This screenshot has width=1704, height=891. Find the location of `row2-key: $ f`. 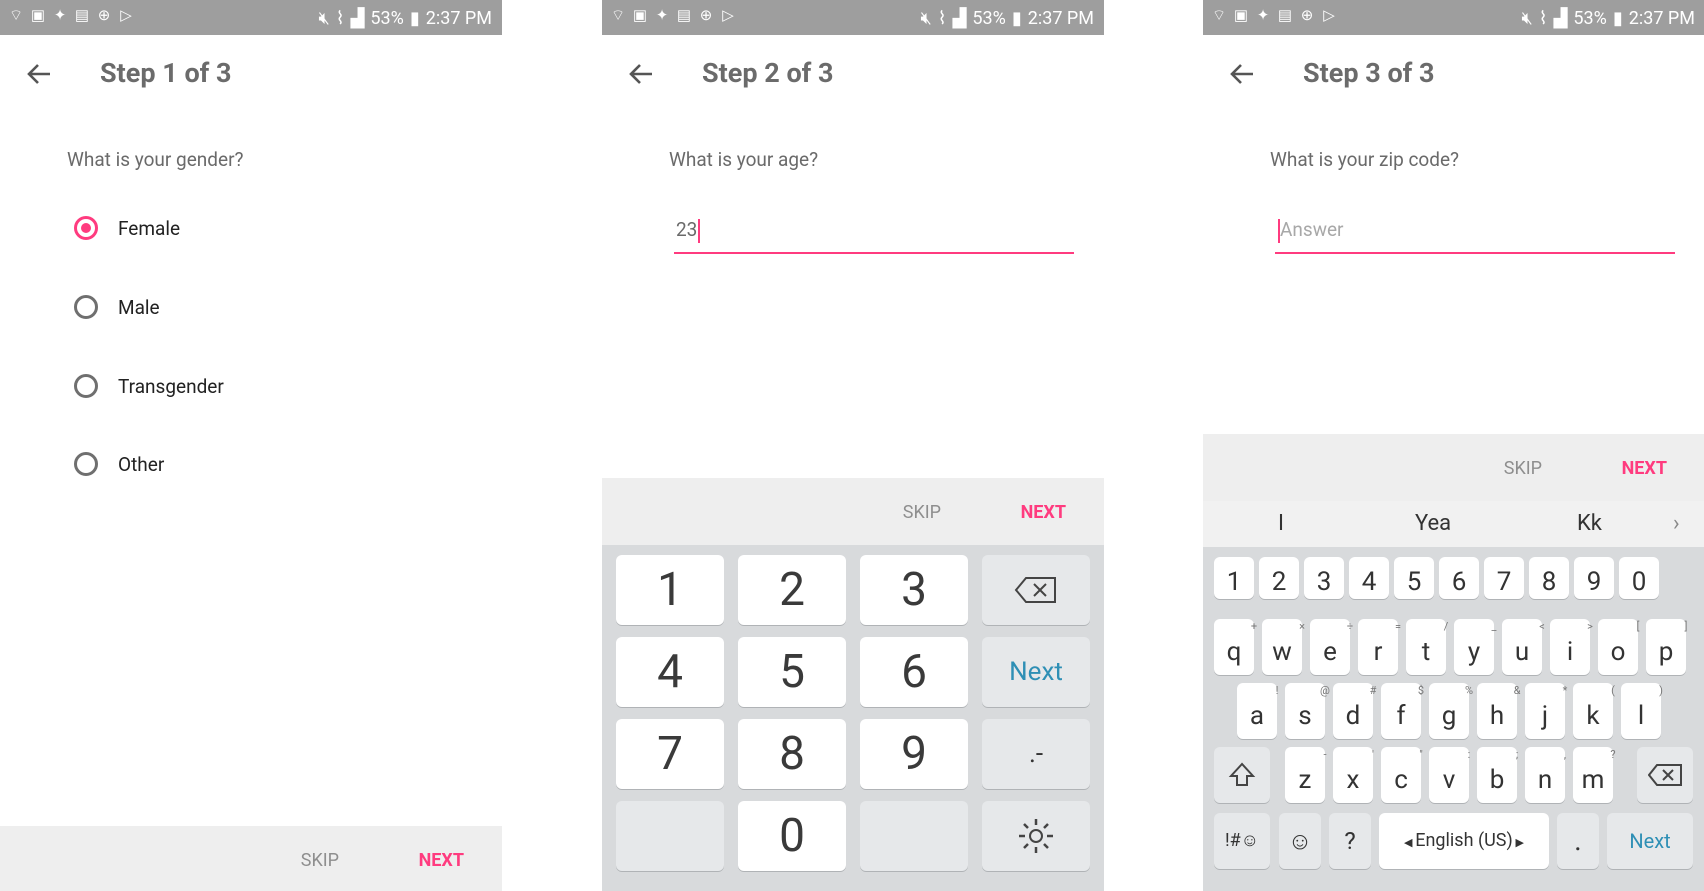

row2-key: $ f is located at coordinates (1402, 711).